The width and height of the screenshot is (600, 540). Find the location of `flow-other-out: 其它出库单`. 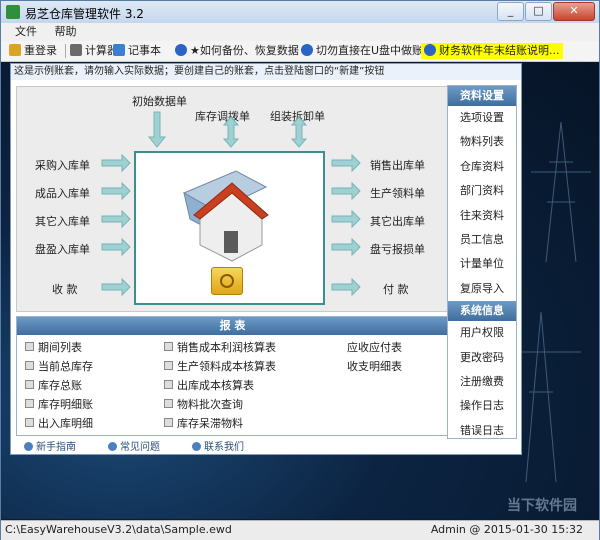

flow-other-out: 其它出库单 is located at coordinates (397, 221).